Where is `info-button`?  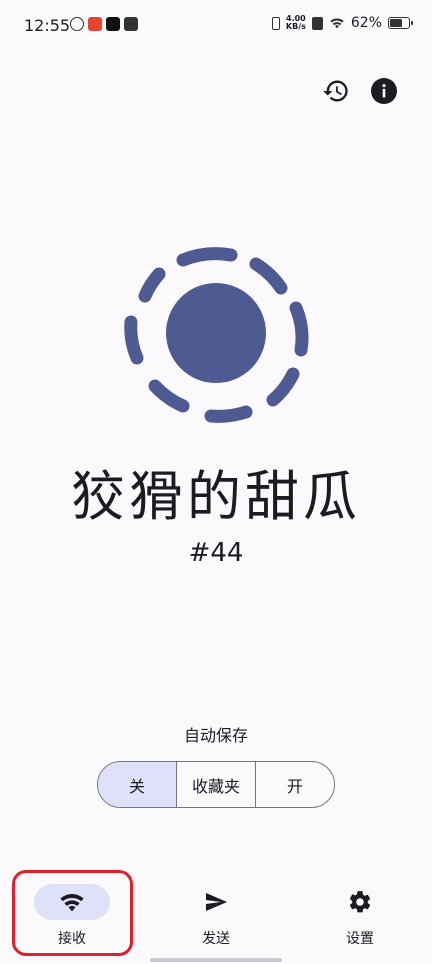 info-button is located at coordinates (384, 91).